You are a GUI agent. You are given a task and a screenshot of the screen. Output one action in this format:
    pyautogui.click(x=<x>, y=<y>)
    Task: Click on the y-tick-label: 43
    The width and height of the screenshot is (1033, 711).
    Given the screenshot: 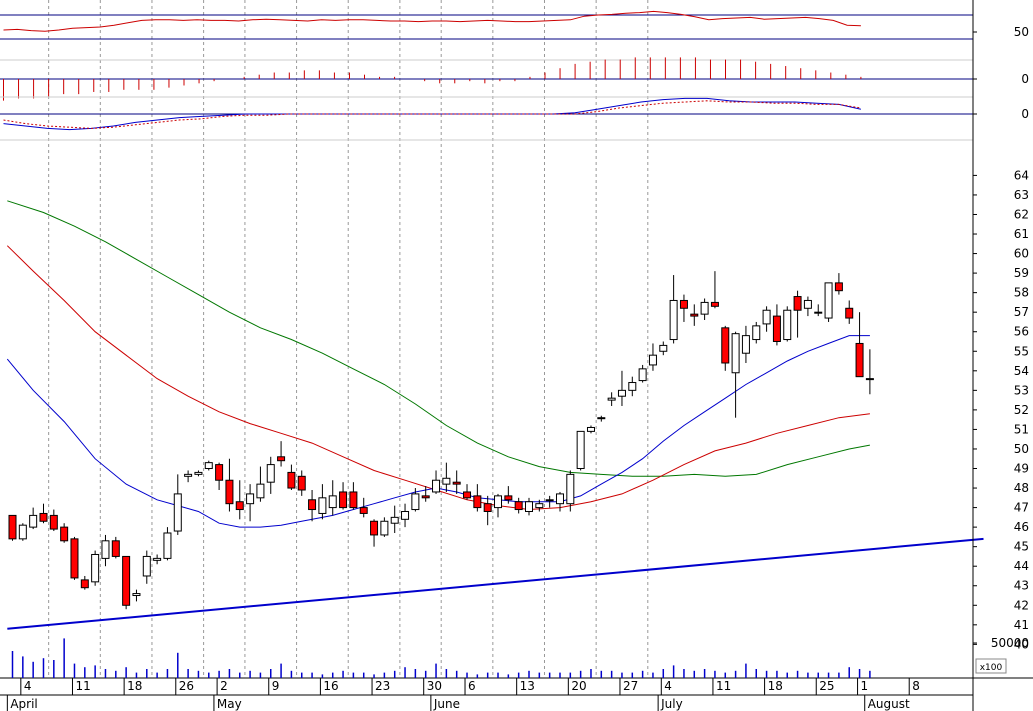 What is the action you would take?
    pyautogui.click(x=1021, y=586)
    